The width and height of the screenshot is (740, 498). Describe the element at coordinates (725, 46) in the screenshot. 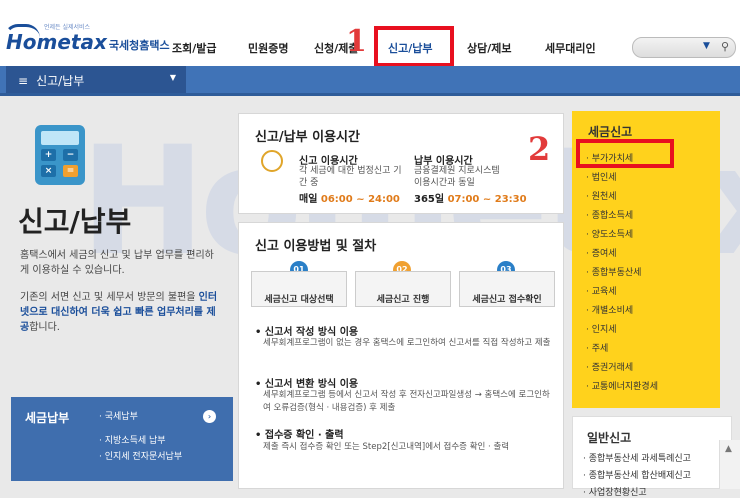

I see `search-icon: ⚲` at that location.